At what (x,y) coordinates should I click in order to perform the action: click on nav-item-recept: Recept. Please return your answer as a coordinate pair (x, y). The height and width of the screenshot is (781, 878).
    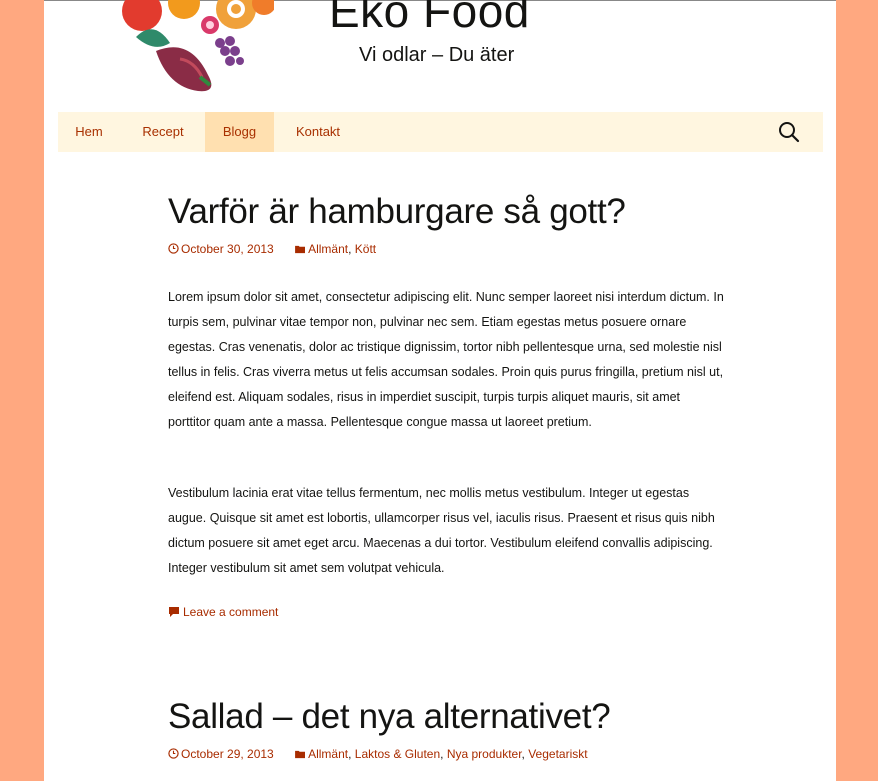
    Looking at the image, I should click on (163, 132).